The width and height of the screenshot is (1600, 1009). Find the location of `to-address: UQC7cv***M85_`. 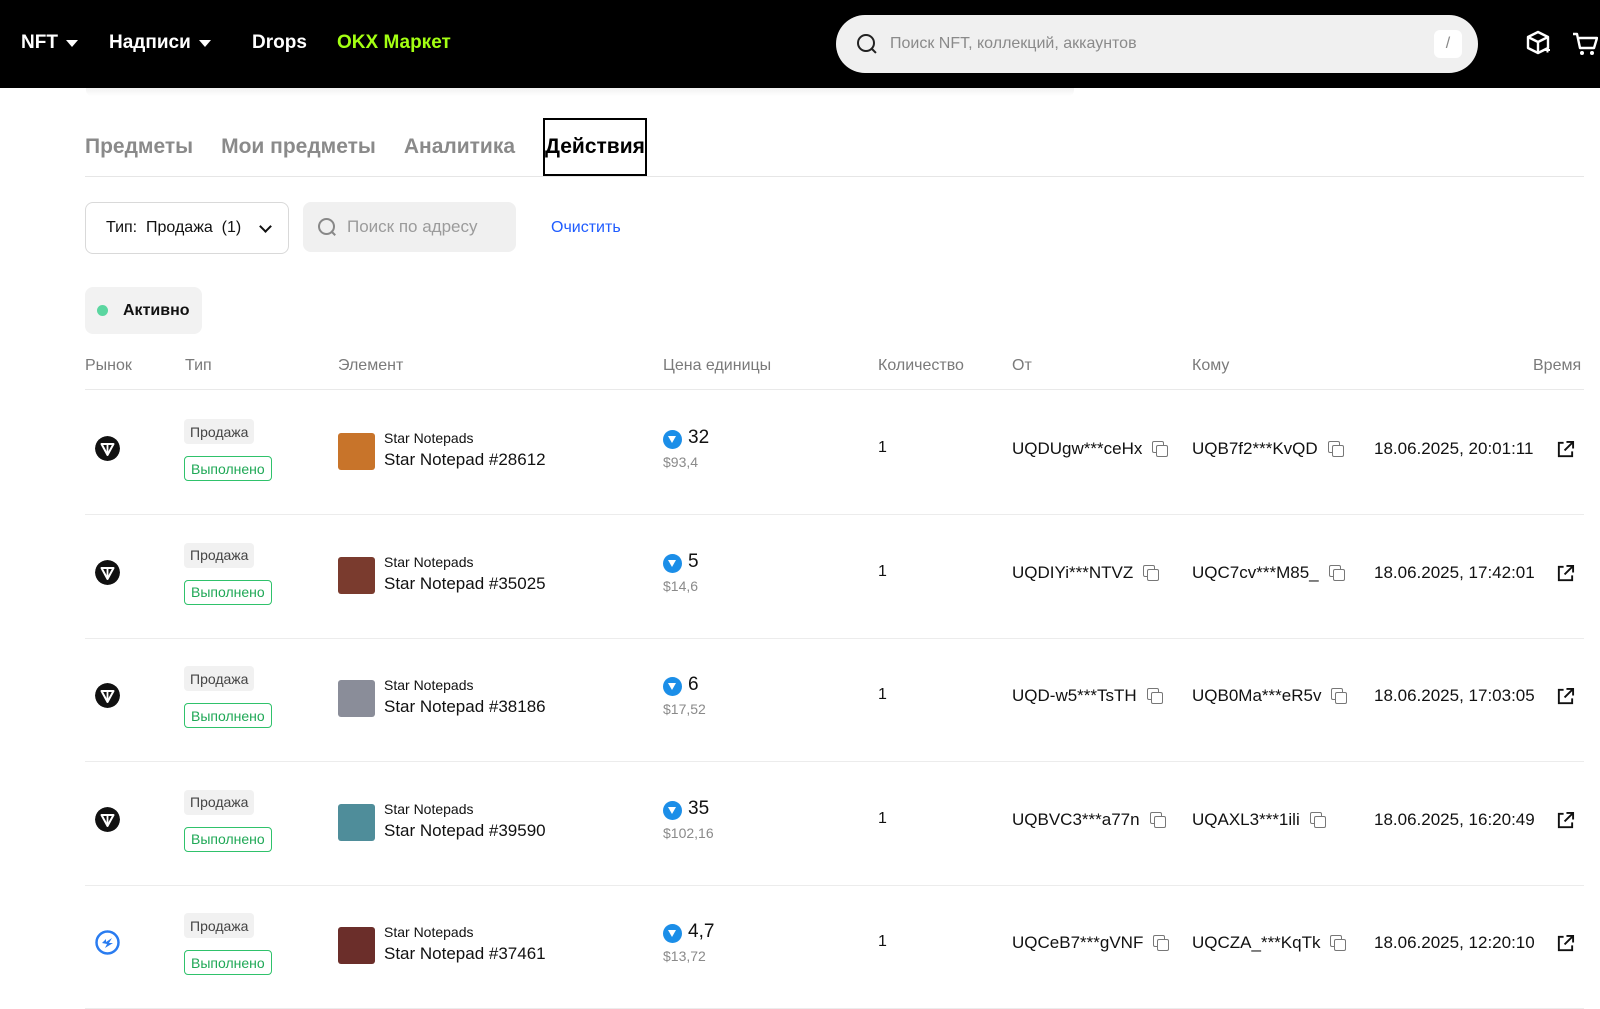

to-address: UQC7cv***M85_ is located at coordinates (1255, 573).